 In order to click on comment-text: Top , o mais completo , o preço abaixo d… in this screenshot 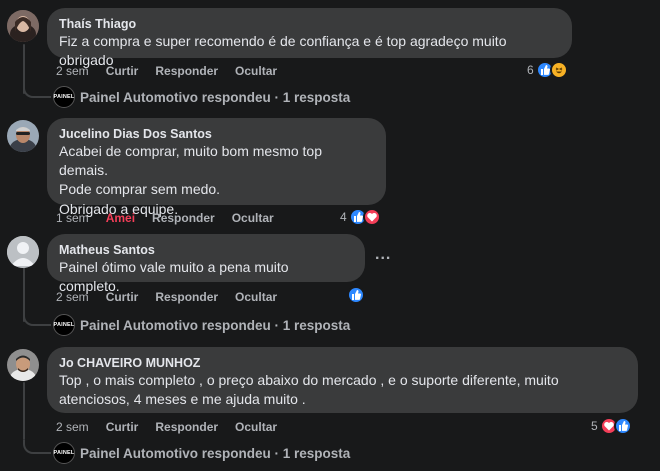, I will do `click(309, 380)`.